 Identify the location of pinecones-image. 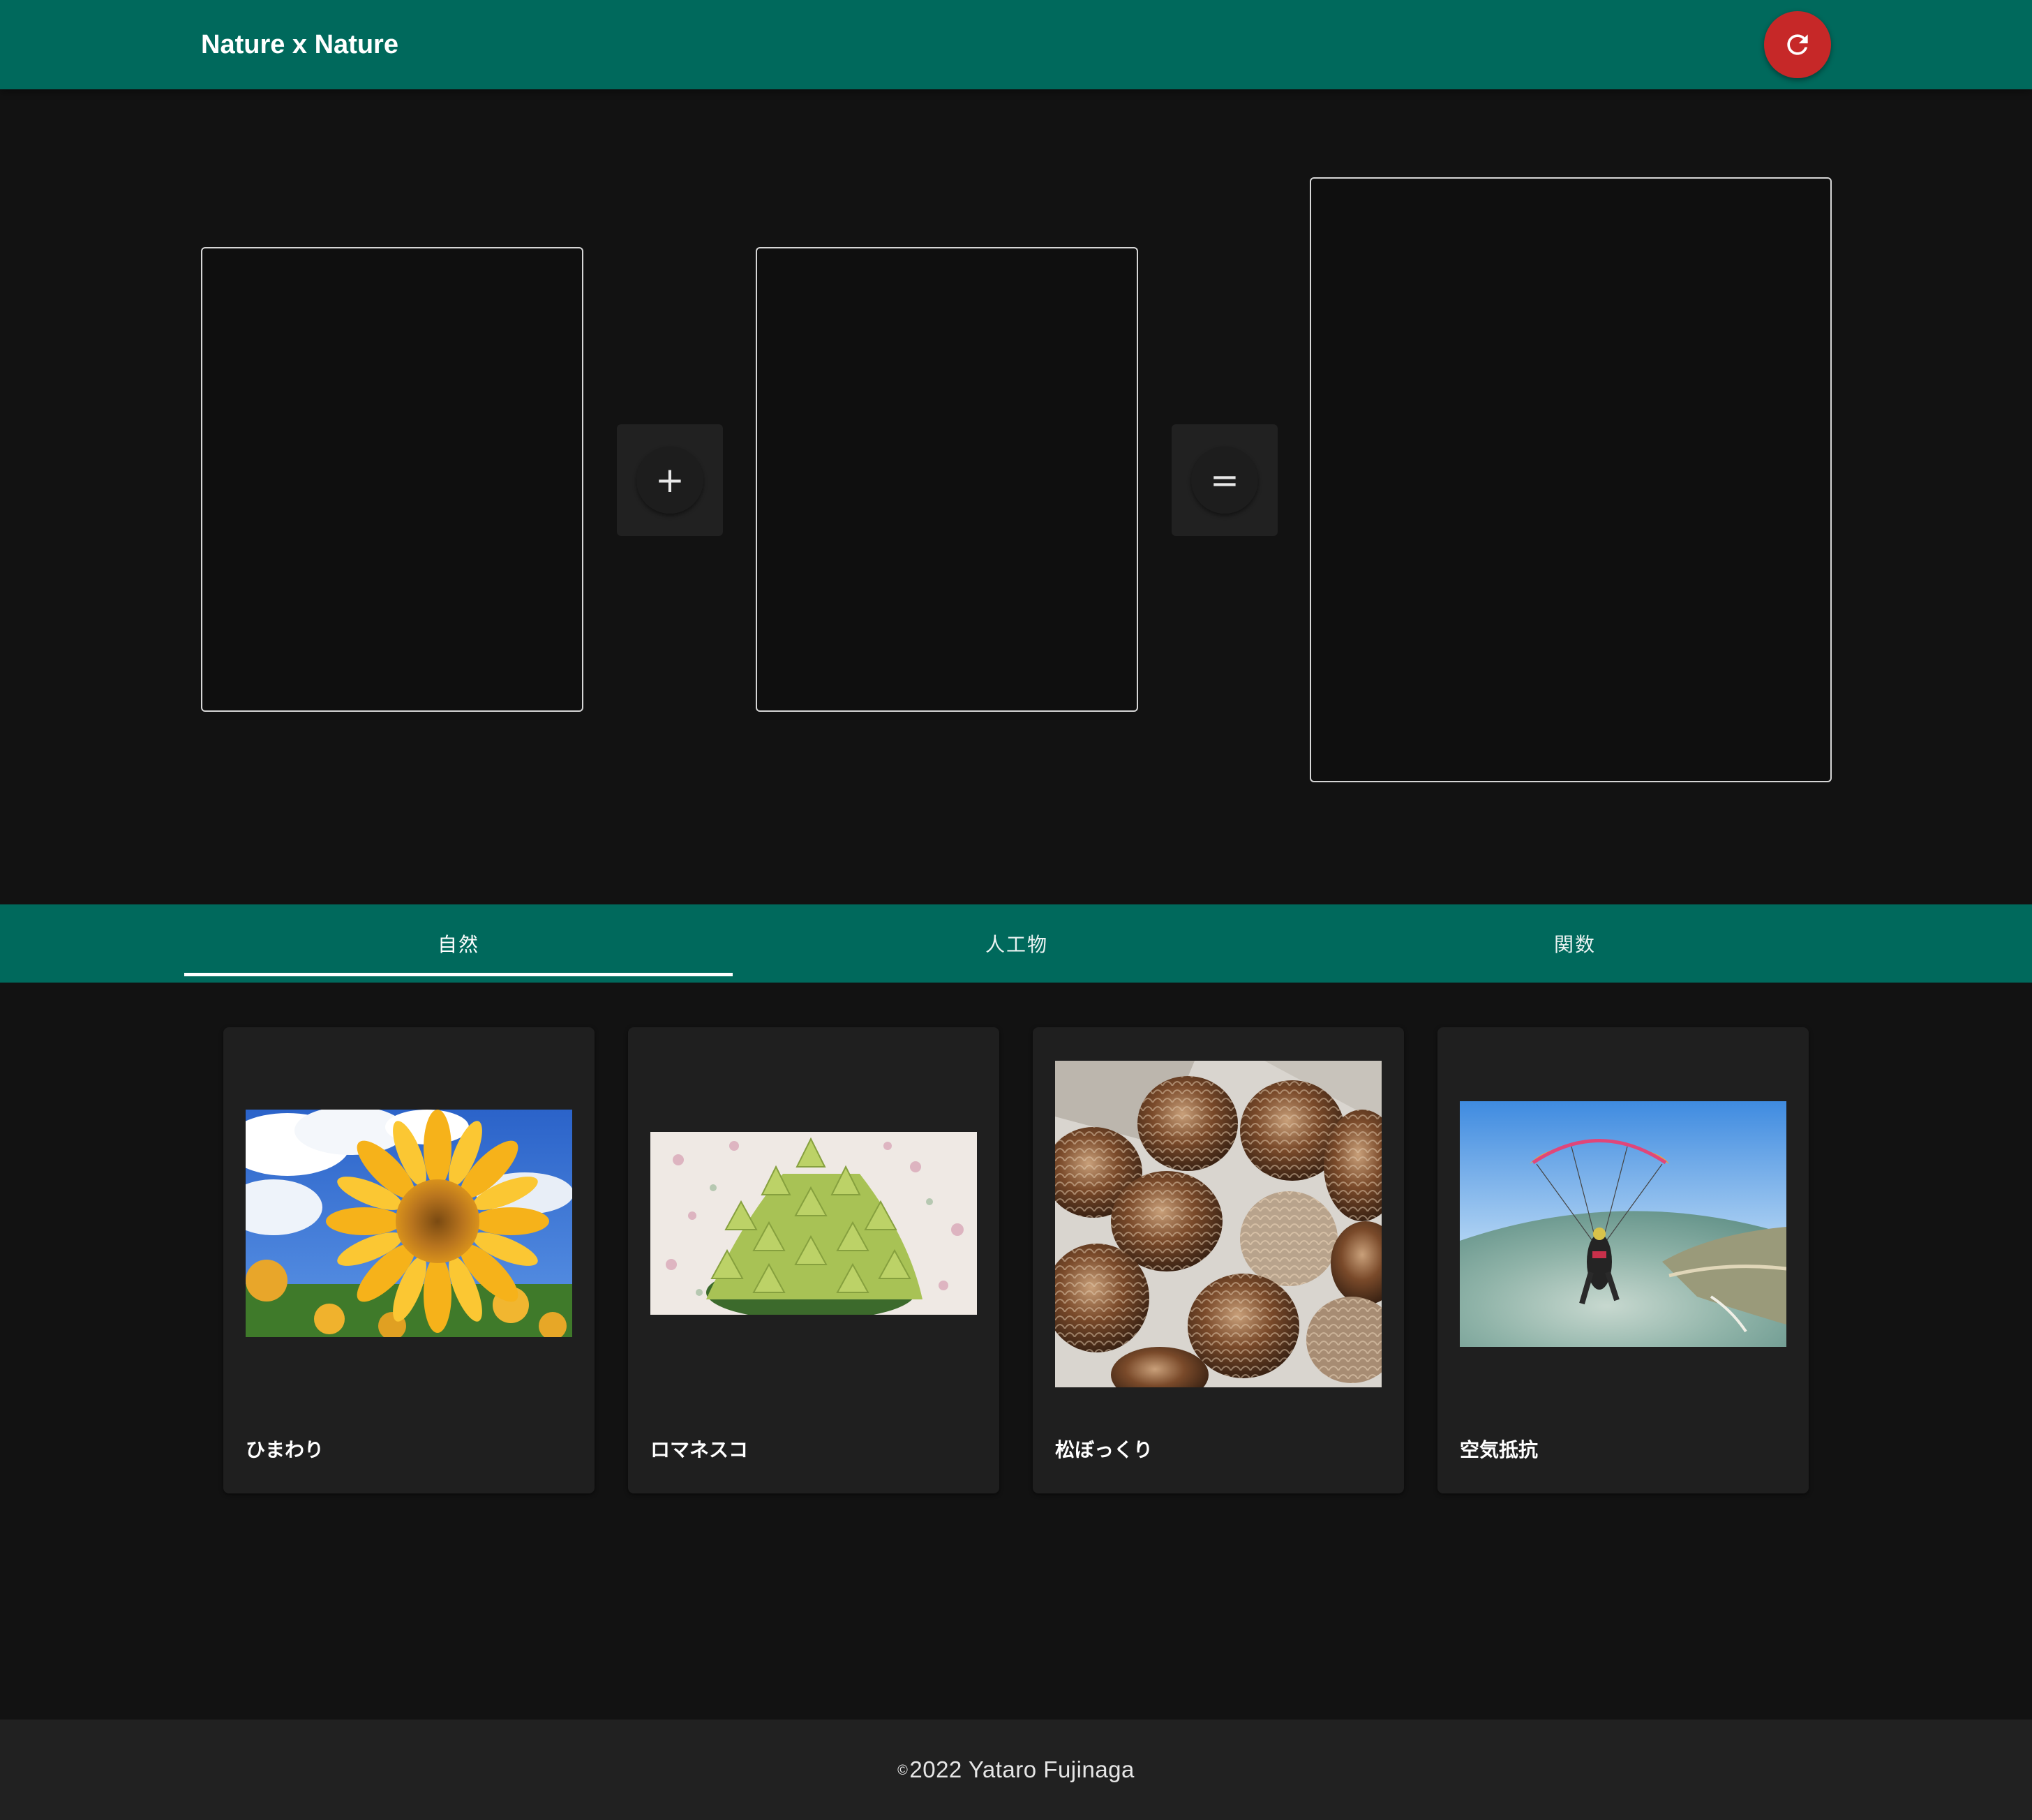
(1218, 1224).